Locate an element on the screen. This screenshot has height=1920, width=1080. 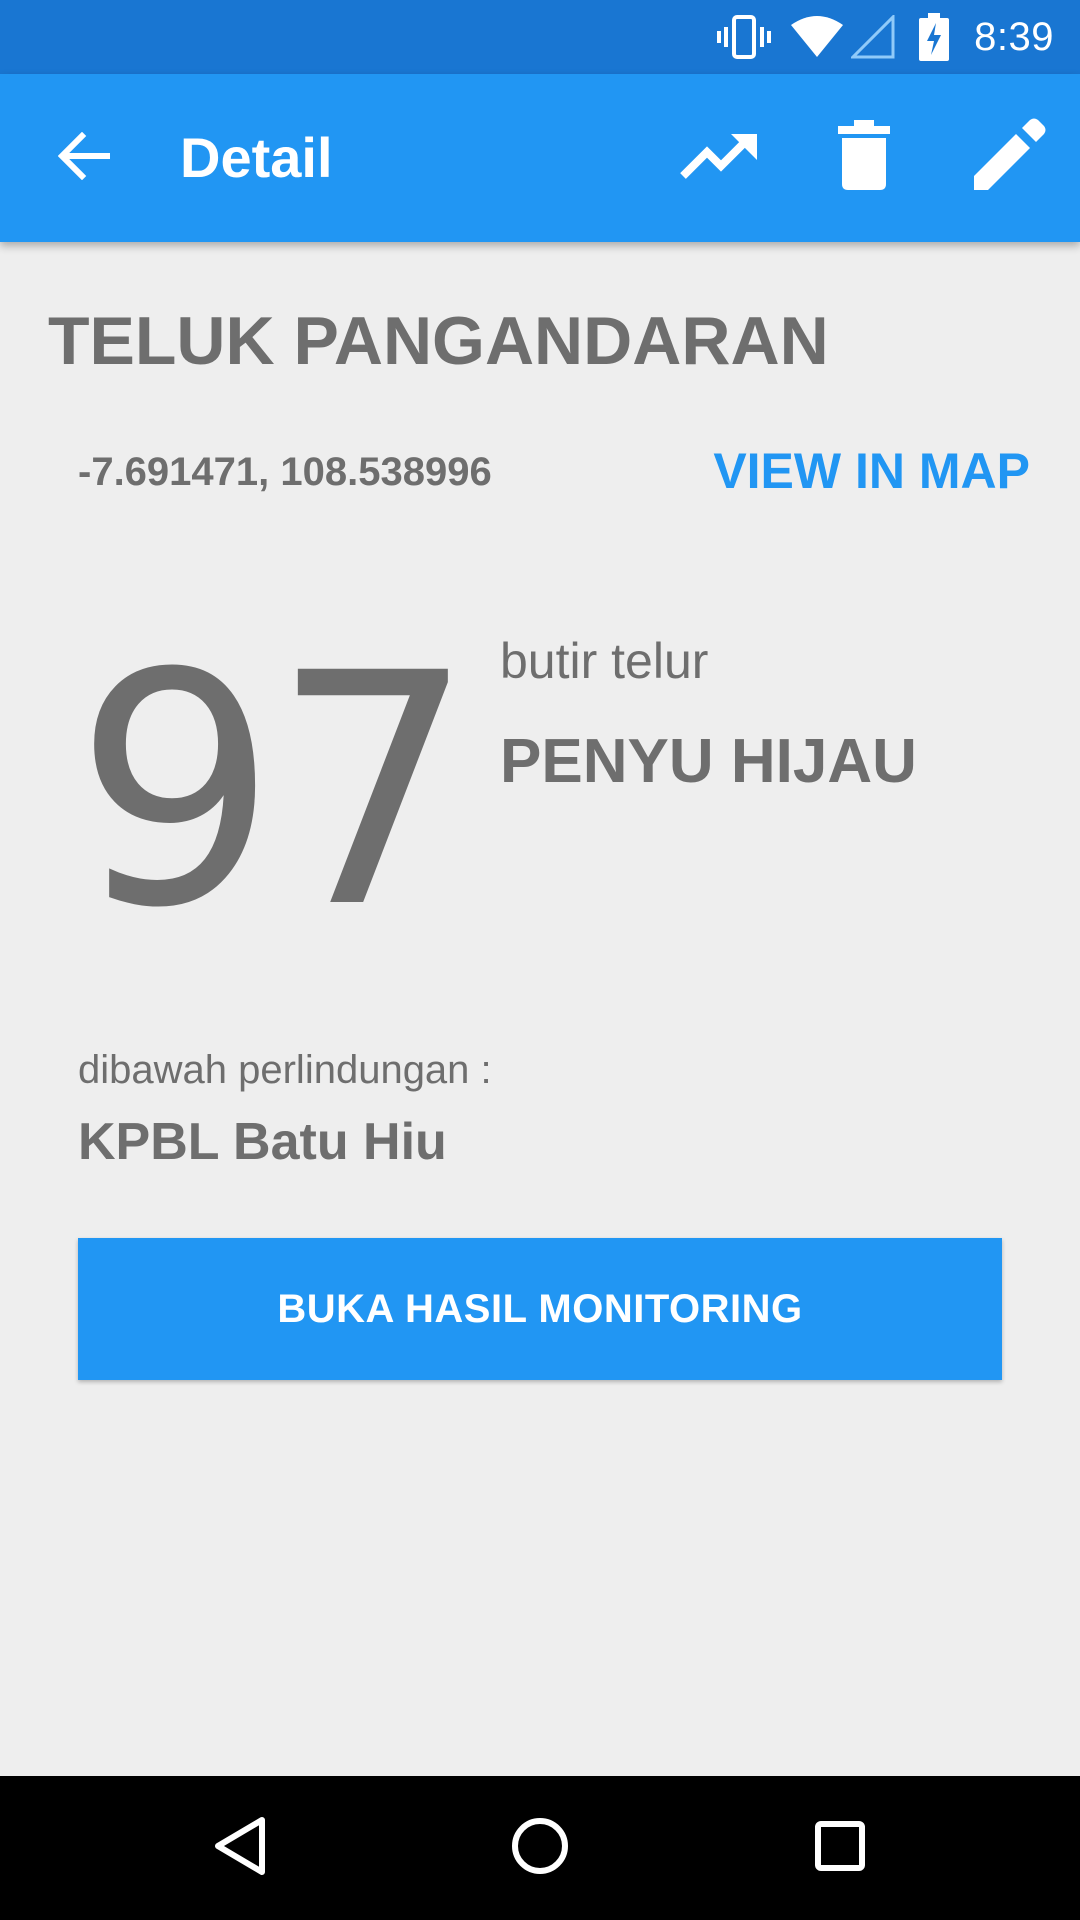
trend-button is located at coordinates (720, 158).